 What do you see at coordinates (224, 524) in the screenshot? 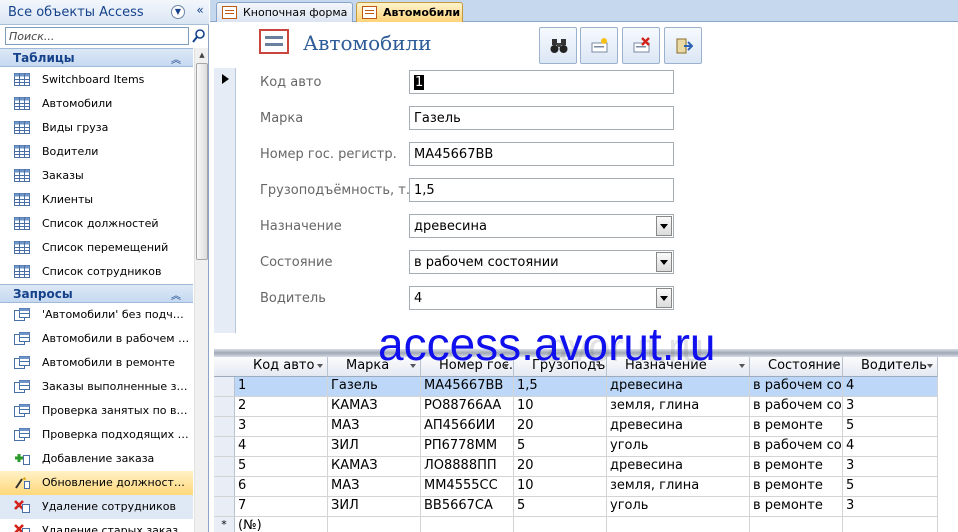
I see `new-record-marker: *` at bounding box center [224, 524].